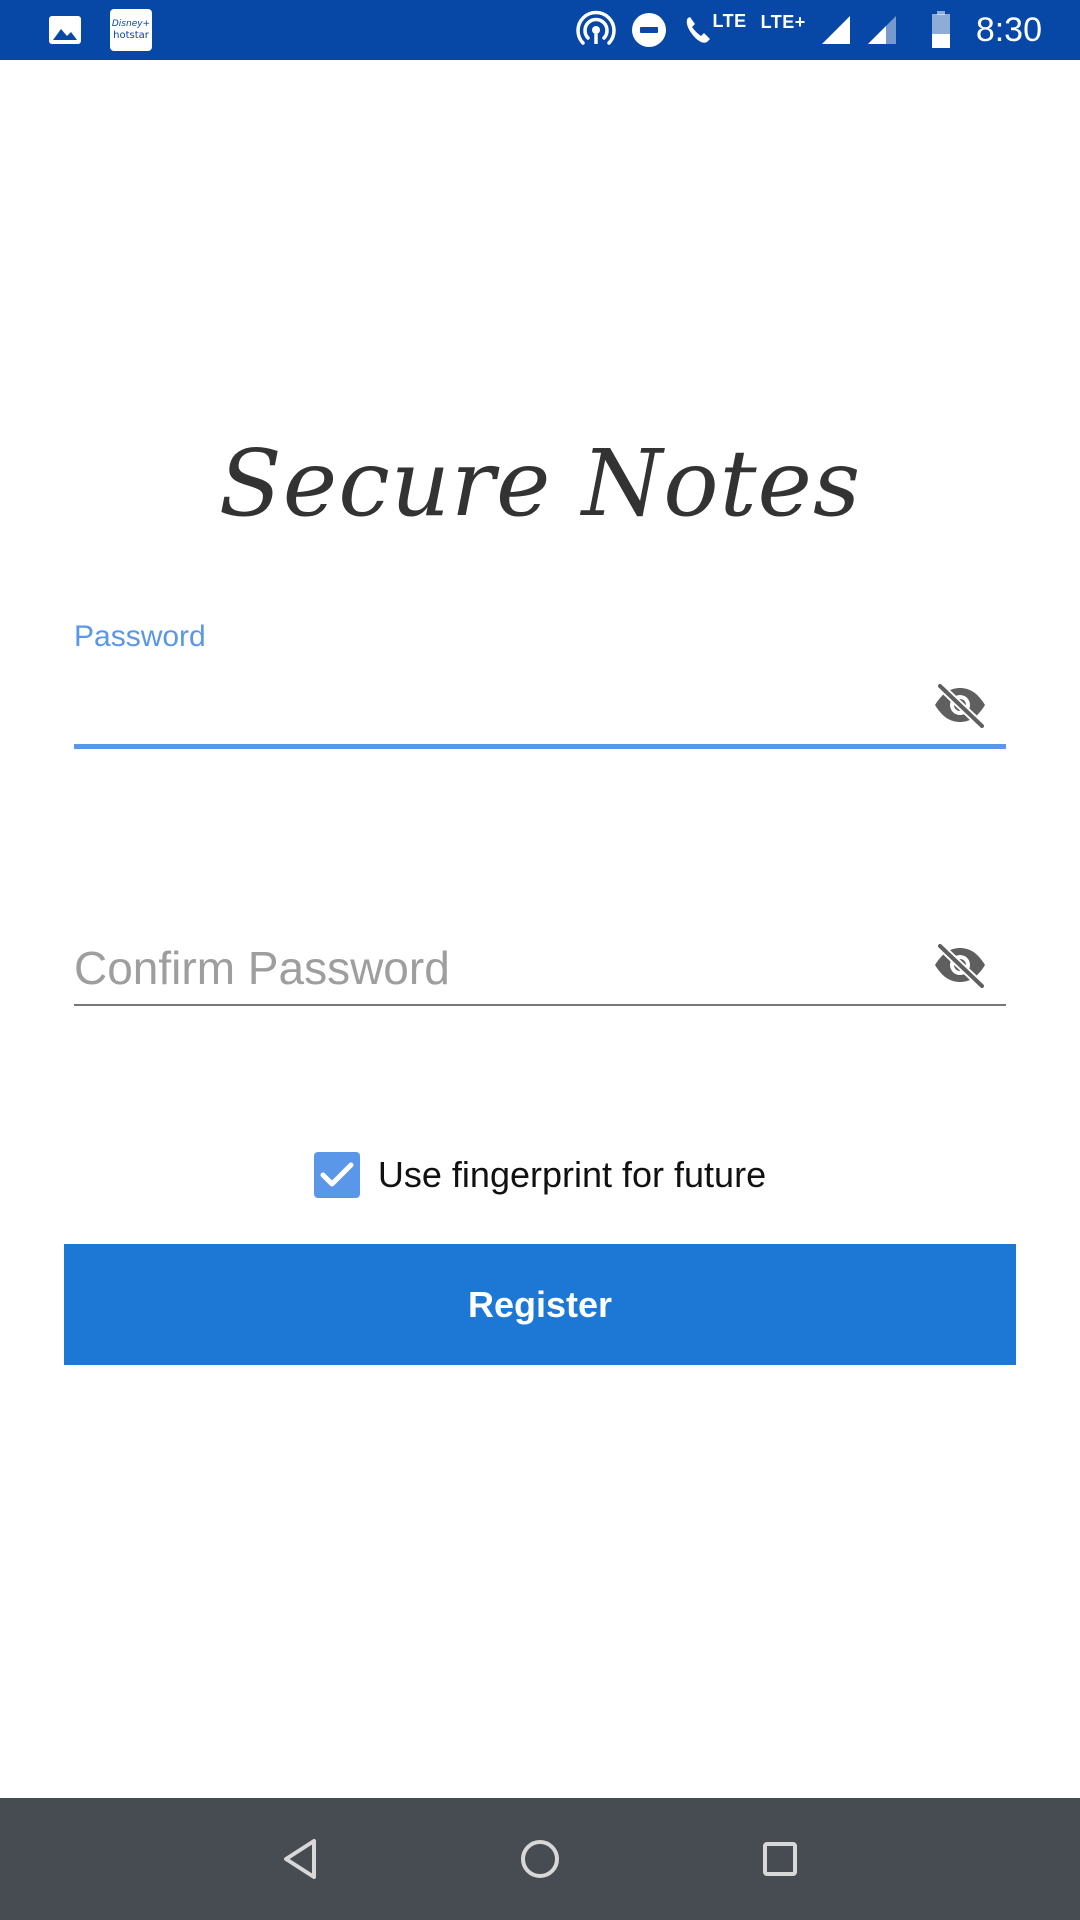  I want to click on password-field: Password, so click(540, 682).